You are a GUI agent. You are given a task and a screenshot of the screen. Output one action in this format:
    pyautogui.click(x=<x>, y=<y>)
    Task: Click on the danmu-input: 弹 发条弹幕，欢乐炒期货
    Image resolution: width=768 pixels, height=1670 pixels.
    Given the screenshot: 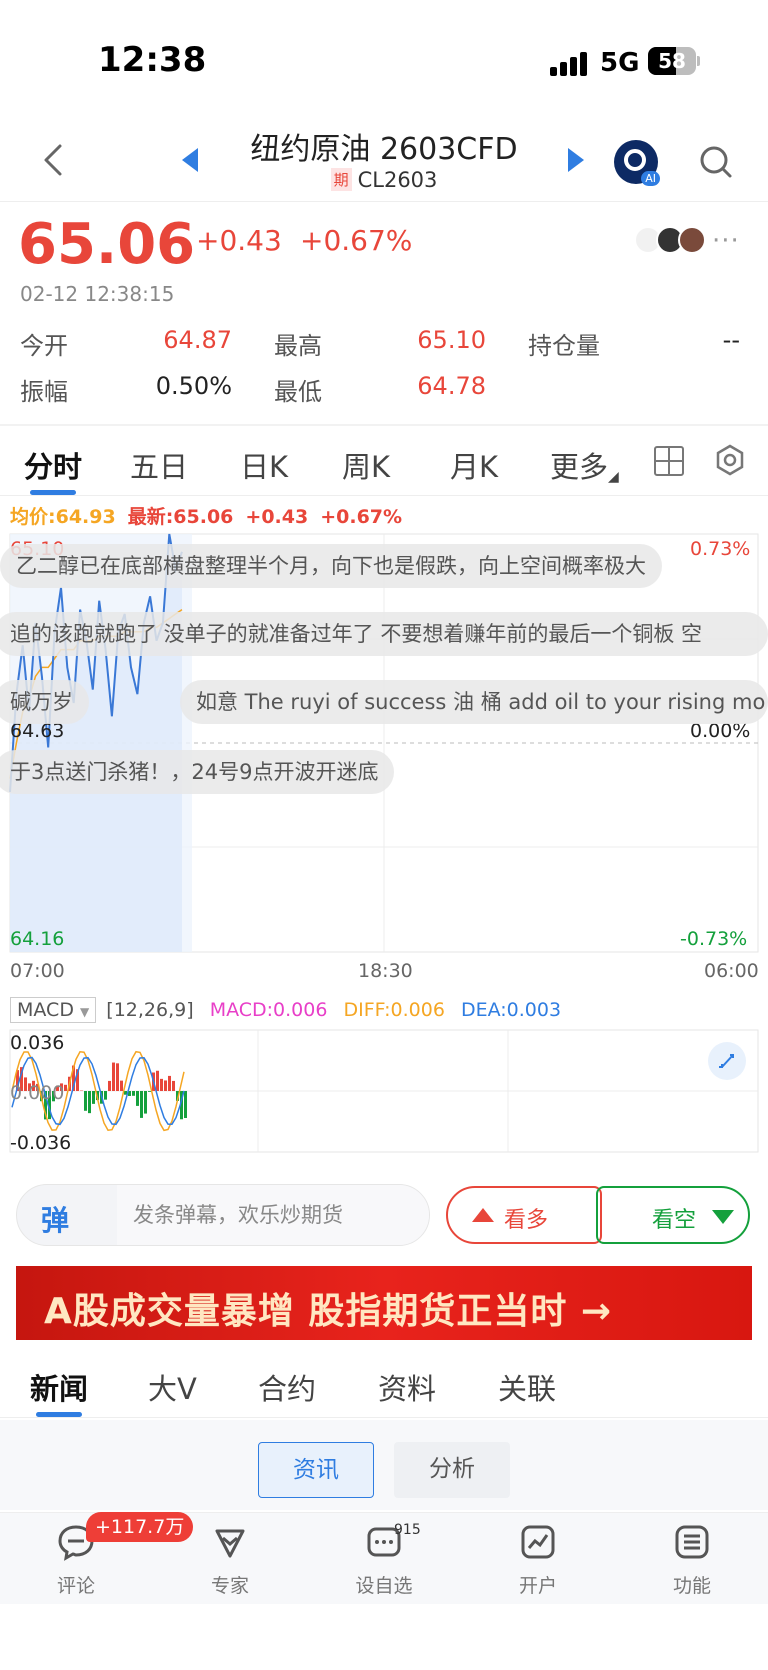 What is the action you would take?
    pyautogui.click(x=223, y=1215)
    